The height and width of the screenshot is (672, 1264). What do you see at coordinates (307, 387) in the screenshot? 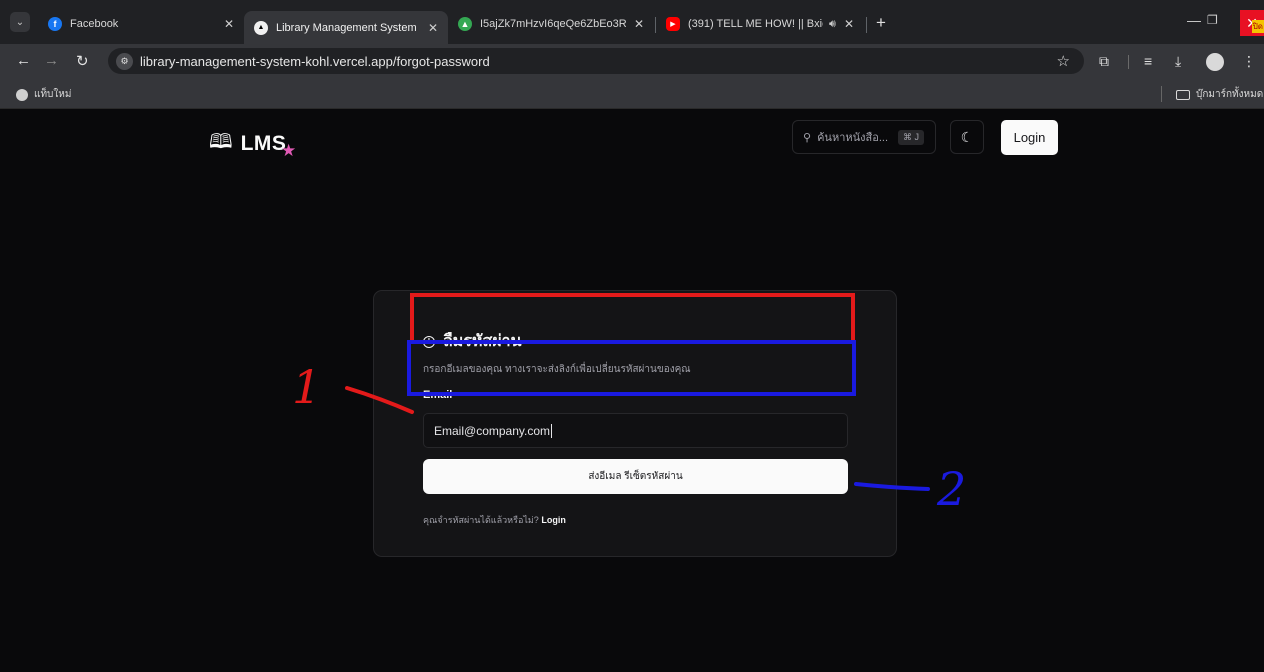
I see `annotation-number-1: 1` at bounding box center [307, 387].